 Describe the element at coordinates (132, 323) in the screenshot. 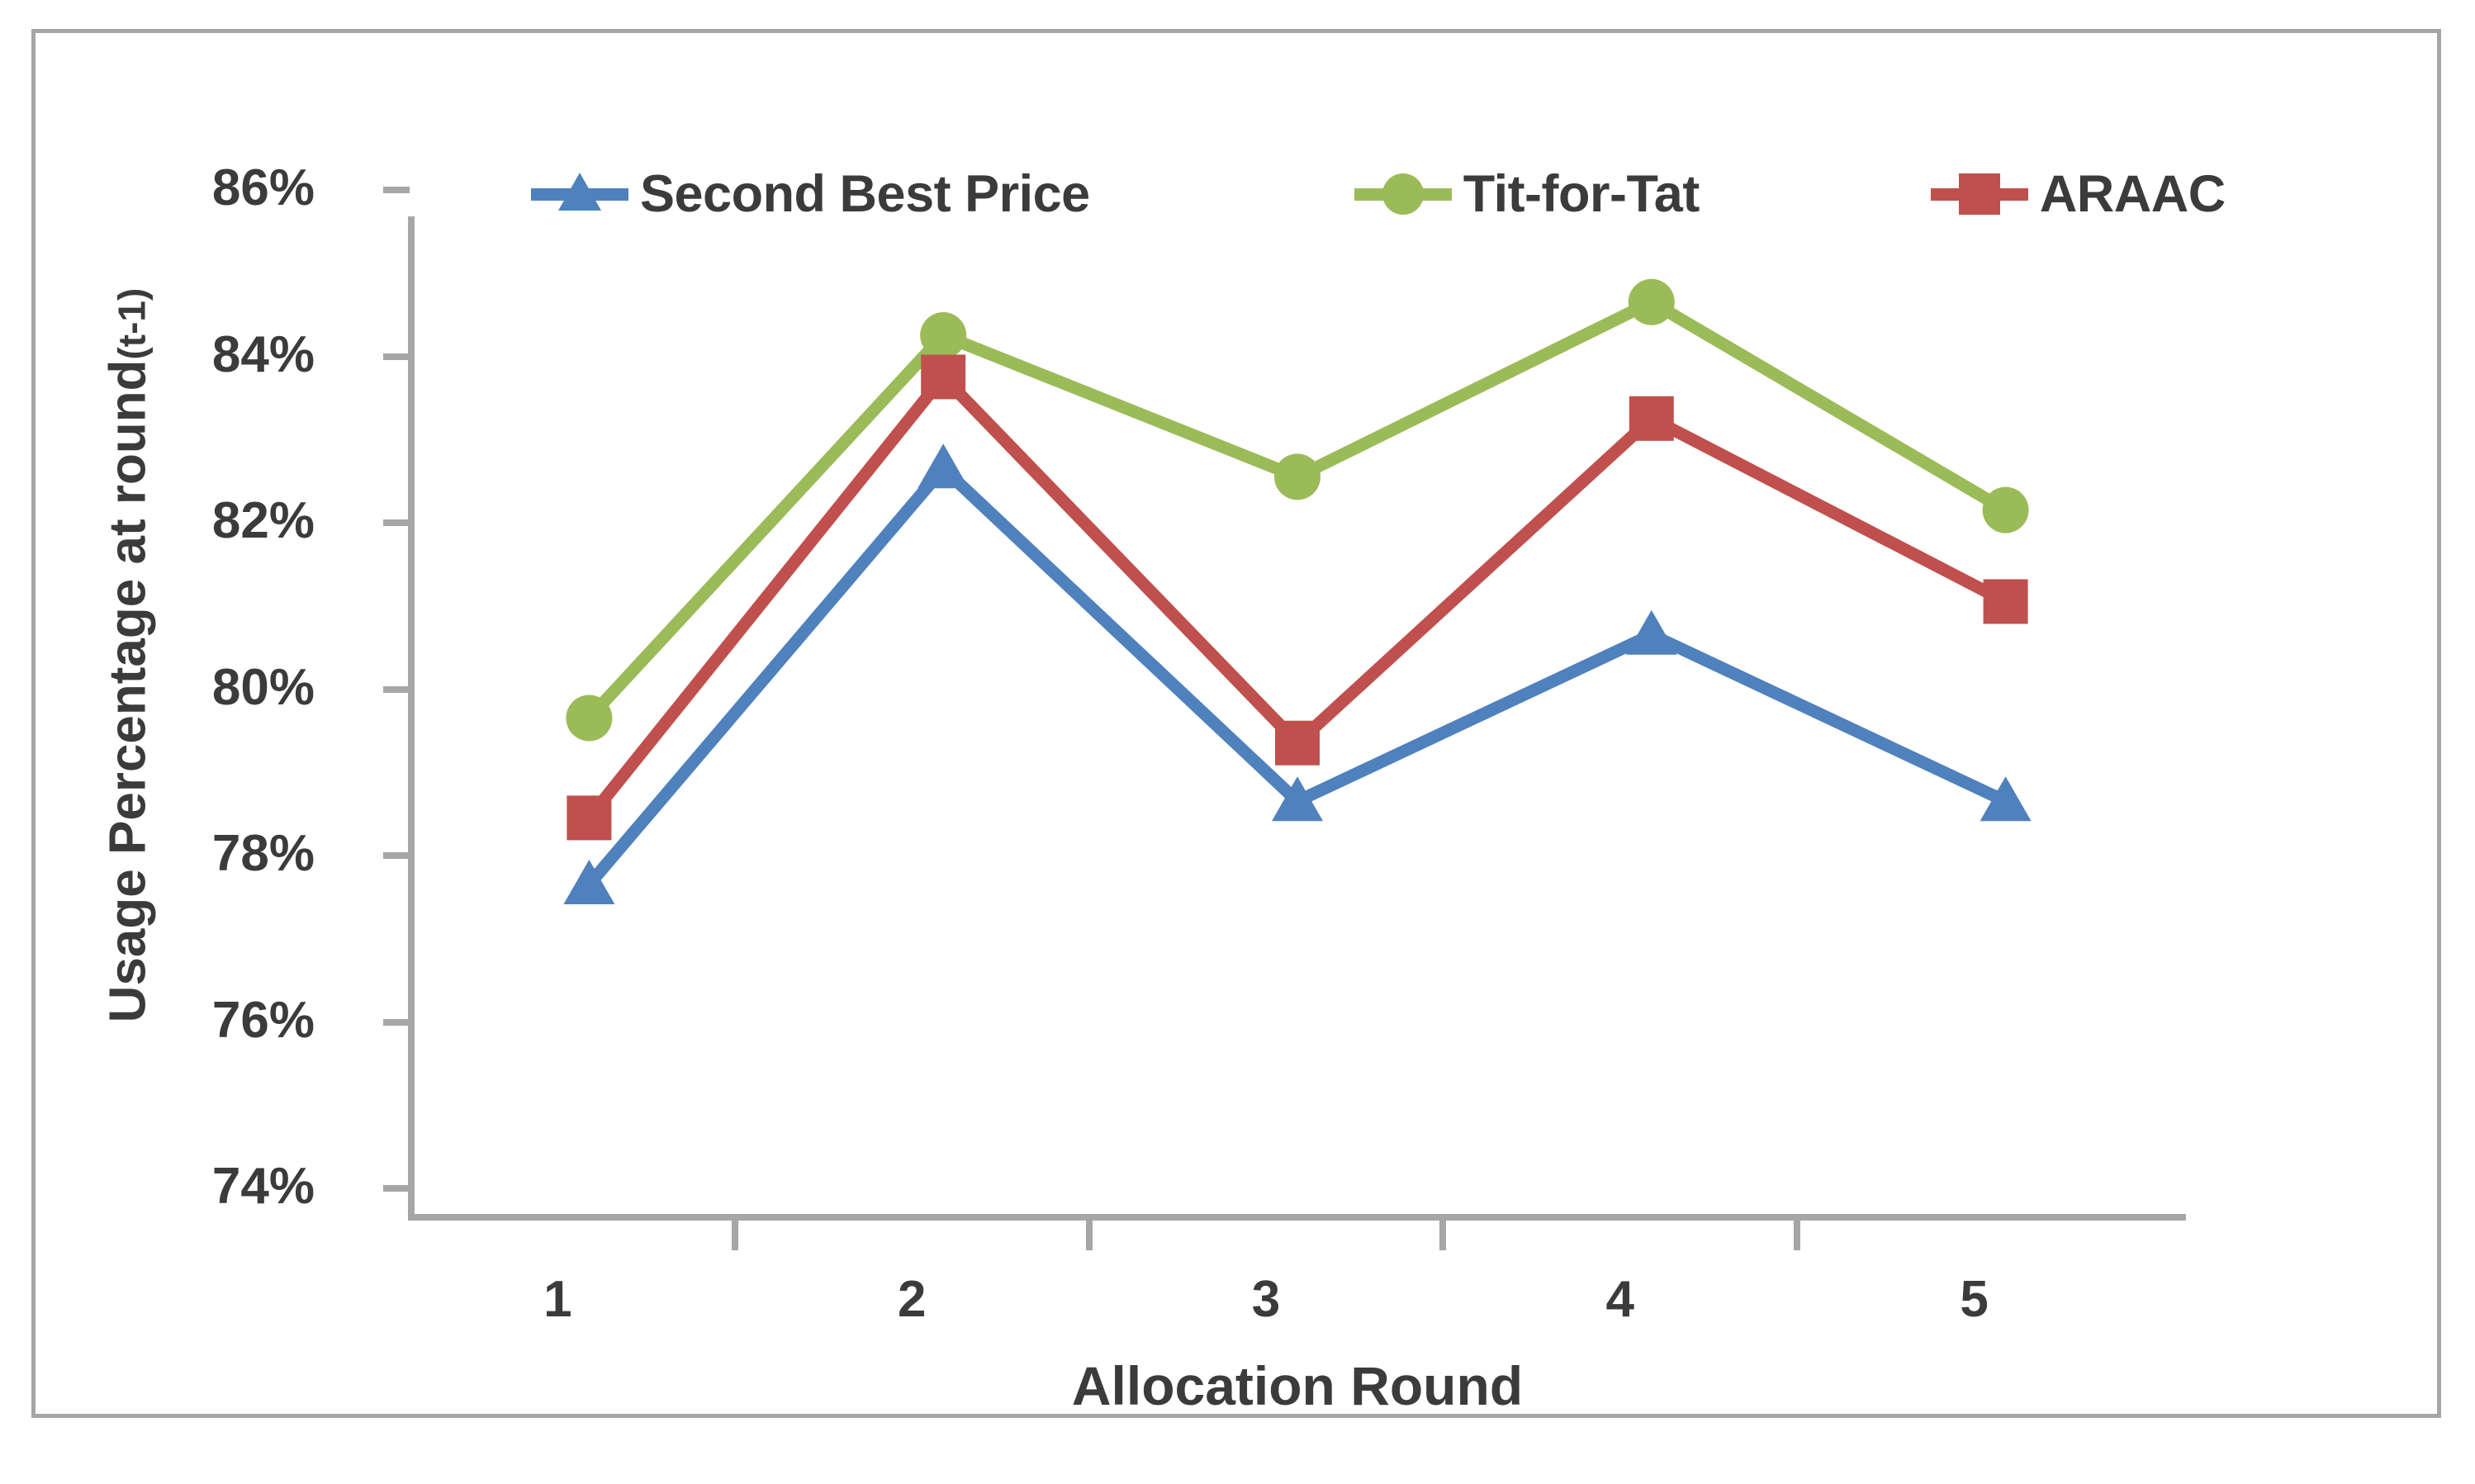

I see `y-axis-title-subscript: (t-1)` at that location.